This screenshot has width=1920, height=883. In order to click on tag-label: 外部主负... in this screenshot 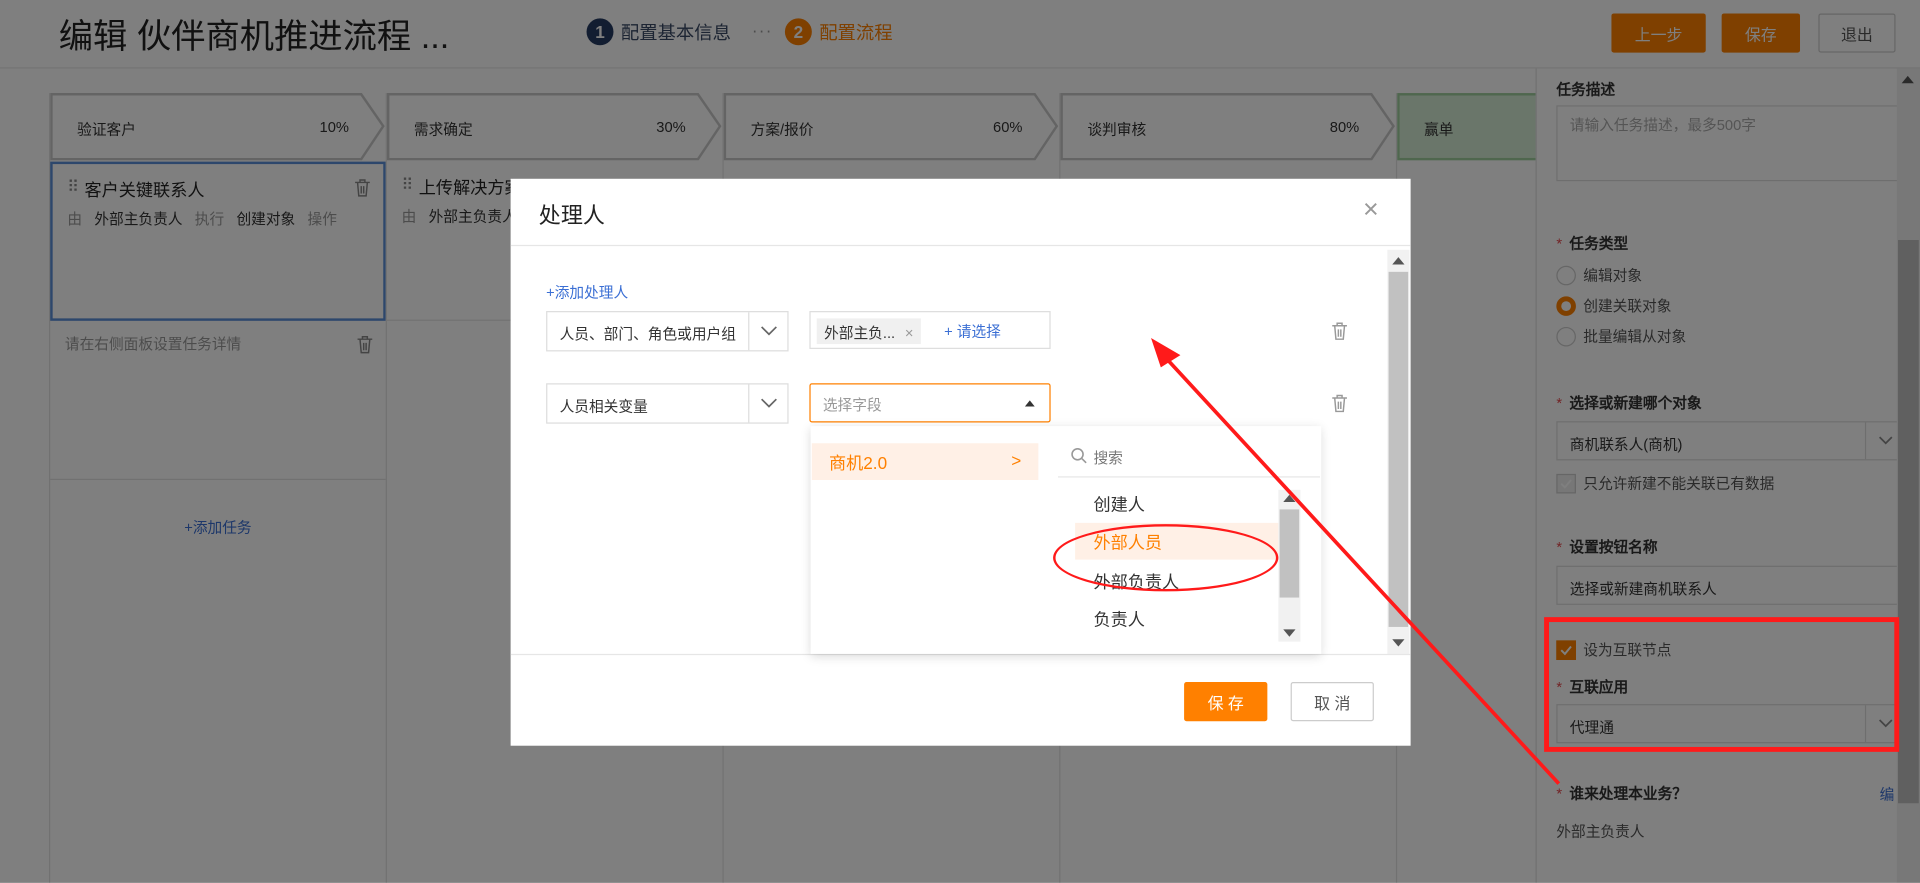, I will do `click(860, 333)`.